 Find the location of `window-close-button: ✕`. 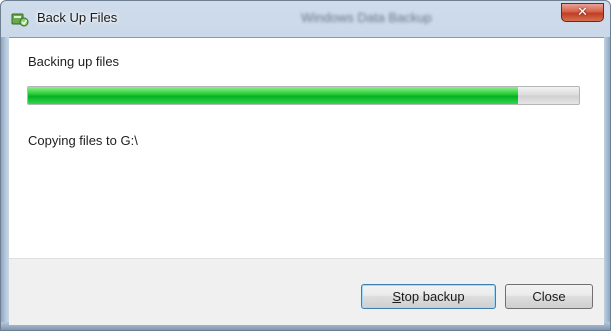

window-close-button: ✕ is located at coordinates (582, 12).